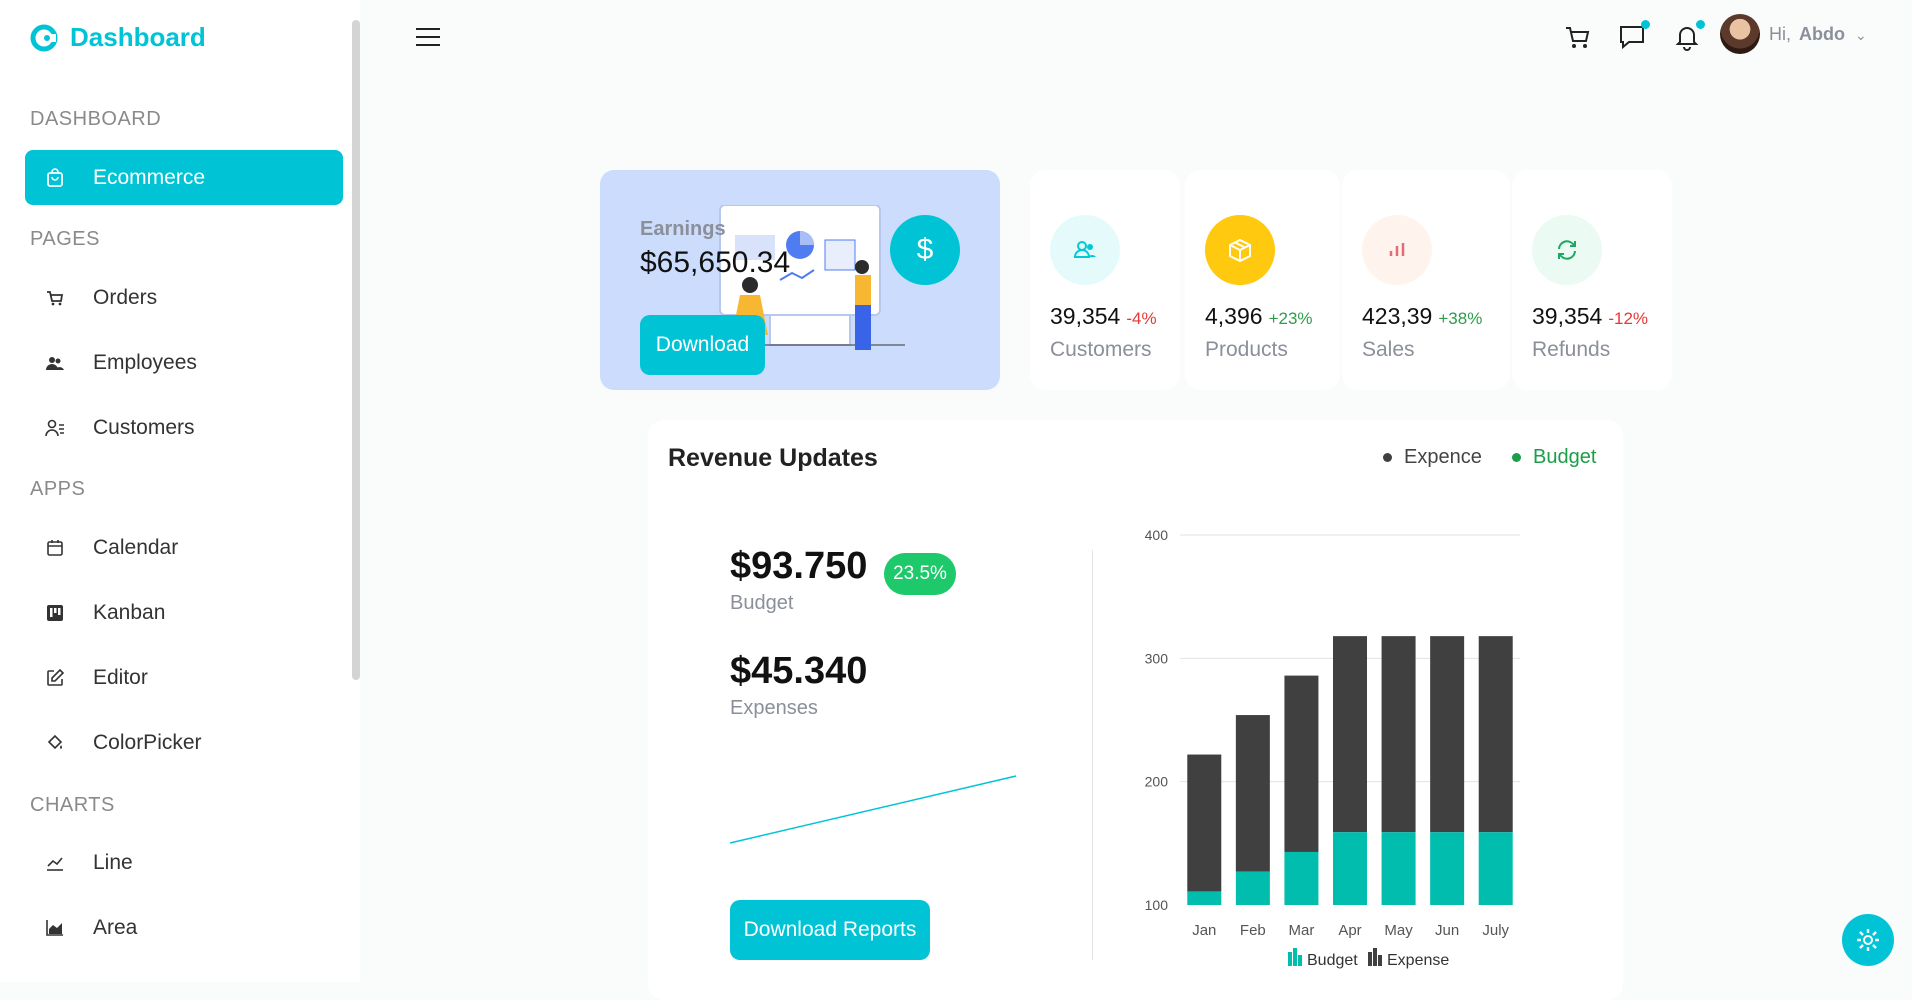 The width and height of the screenshot is (1912, 1000). Describe the element at coordinates (1628, 318) in the screenshot. I see `stat-percent: -12%` at that location.